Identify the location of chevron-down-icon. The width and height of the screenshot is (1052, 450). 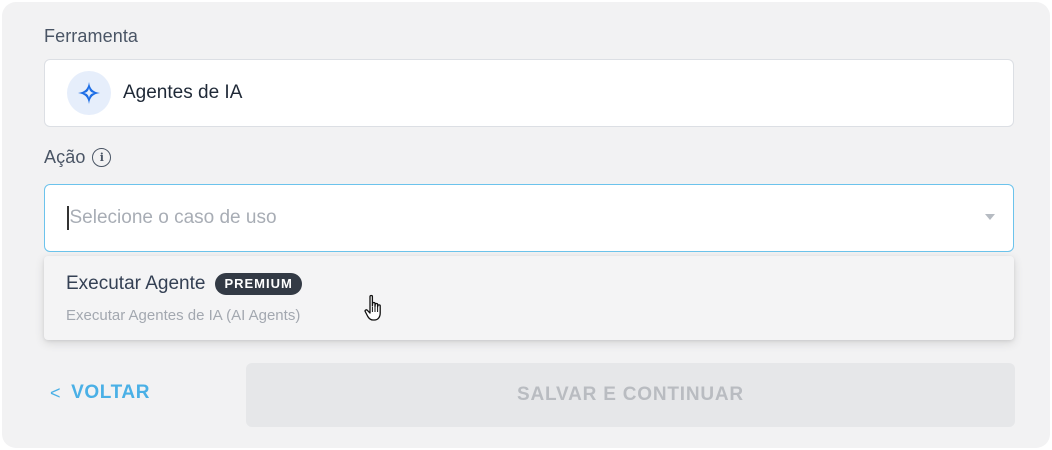
(990, 217).